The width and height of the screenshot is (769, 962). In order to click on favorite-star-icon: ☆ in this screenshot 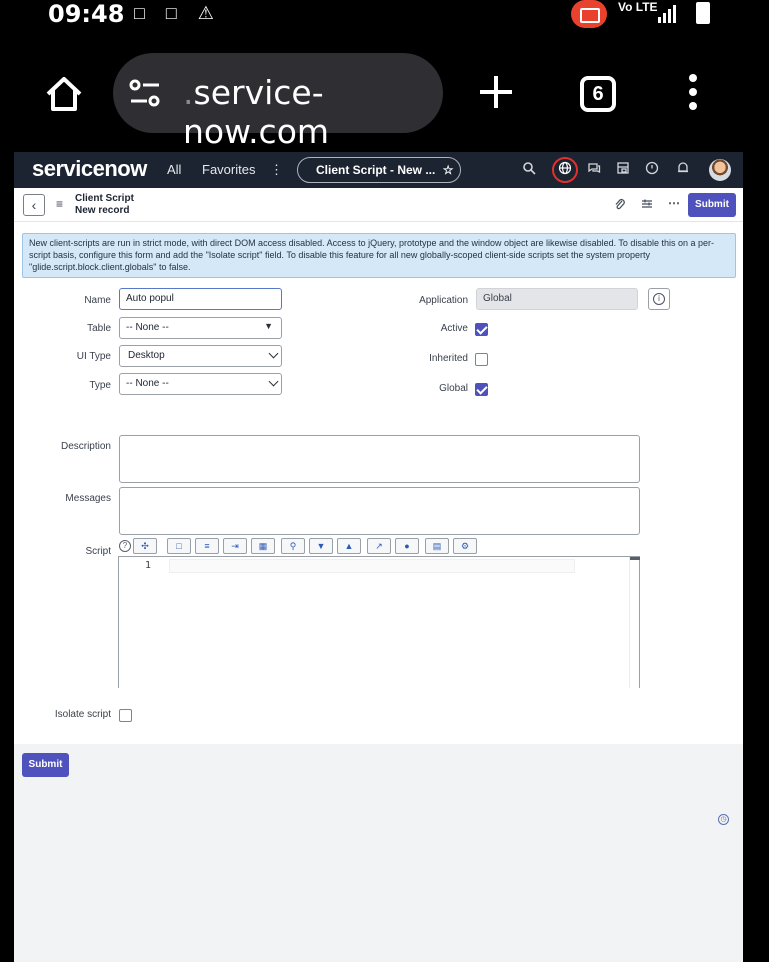, I will do `click(448, 170)`.